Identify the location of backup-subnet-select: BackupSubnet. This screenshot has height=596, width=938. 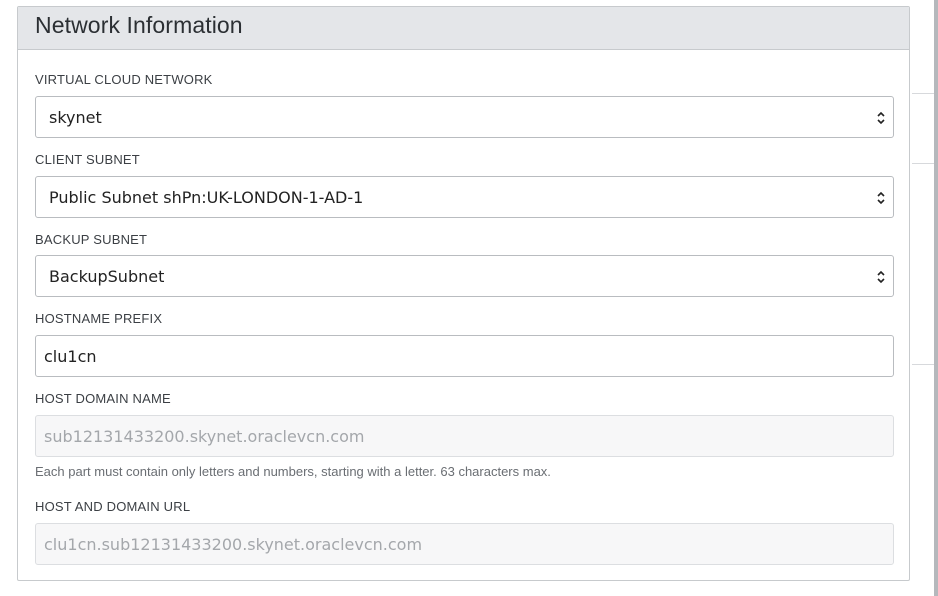
(464, 276).